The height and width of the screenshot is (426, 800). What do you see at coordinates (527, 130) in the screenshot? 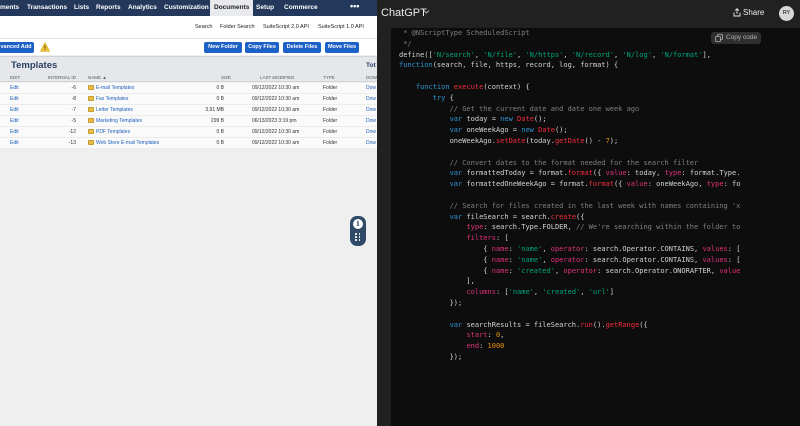
I see `code-token: new` at bounding box center [527, 130].